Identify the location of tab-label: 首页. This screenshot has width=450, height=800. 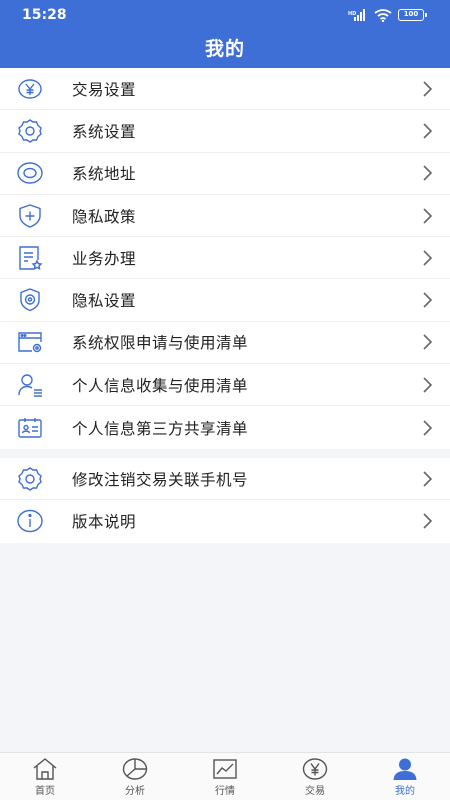
(45, 791).